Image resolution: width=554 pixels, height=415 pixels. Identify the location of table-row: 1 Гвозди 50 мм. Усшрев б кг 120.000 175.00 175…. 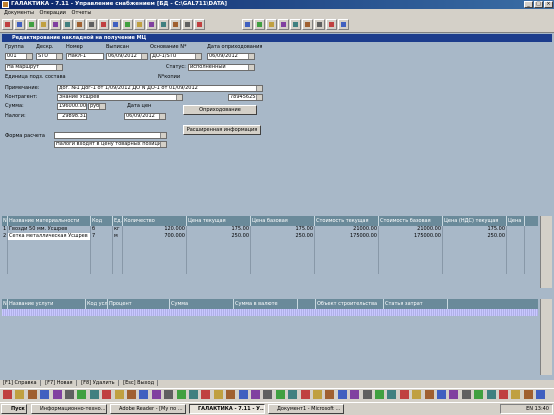
(270, 229).